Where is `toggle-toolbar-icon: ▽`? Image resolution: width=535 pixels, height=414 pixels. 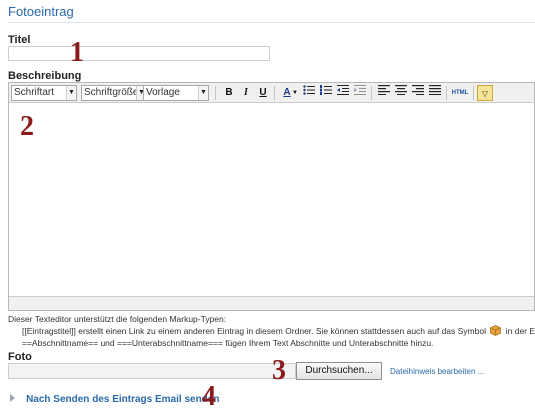
toggle-toolbar-icon: ▽ is located at coordinates (485, 93).